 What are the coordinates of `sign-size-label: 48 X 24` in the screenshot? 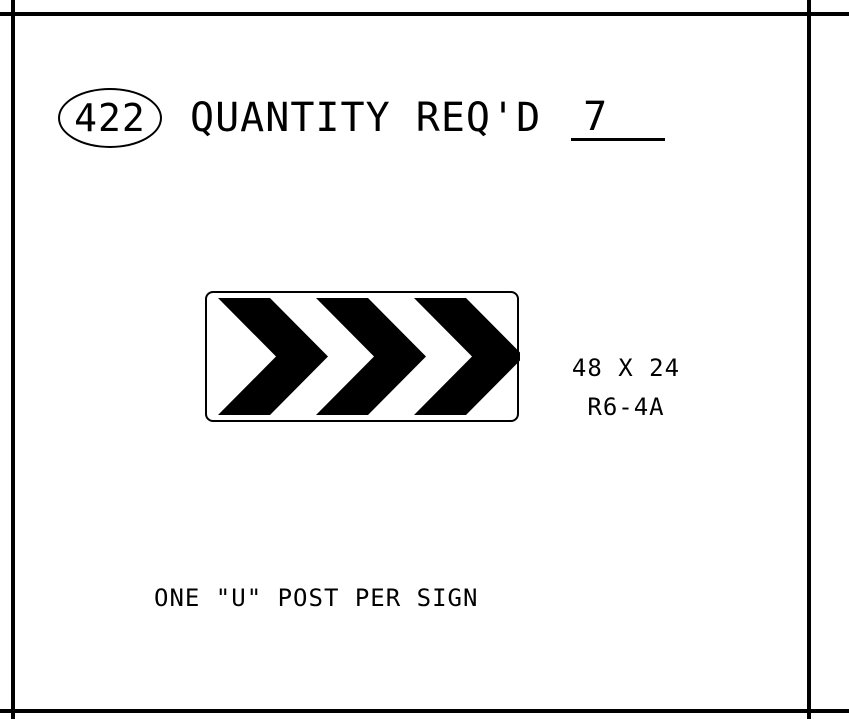 It's located at (626, 368).